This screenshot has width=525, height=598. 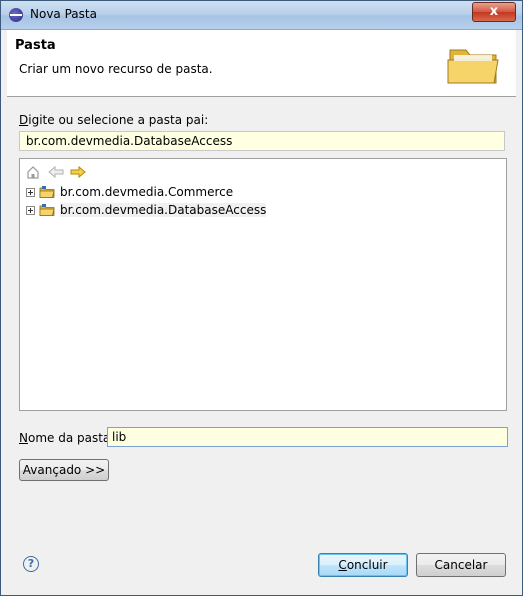 I want to click on forward-arrow-icon, so click(x=78, y=172).